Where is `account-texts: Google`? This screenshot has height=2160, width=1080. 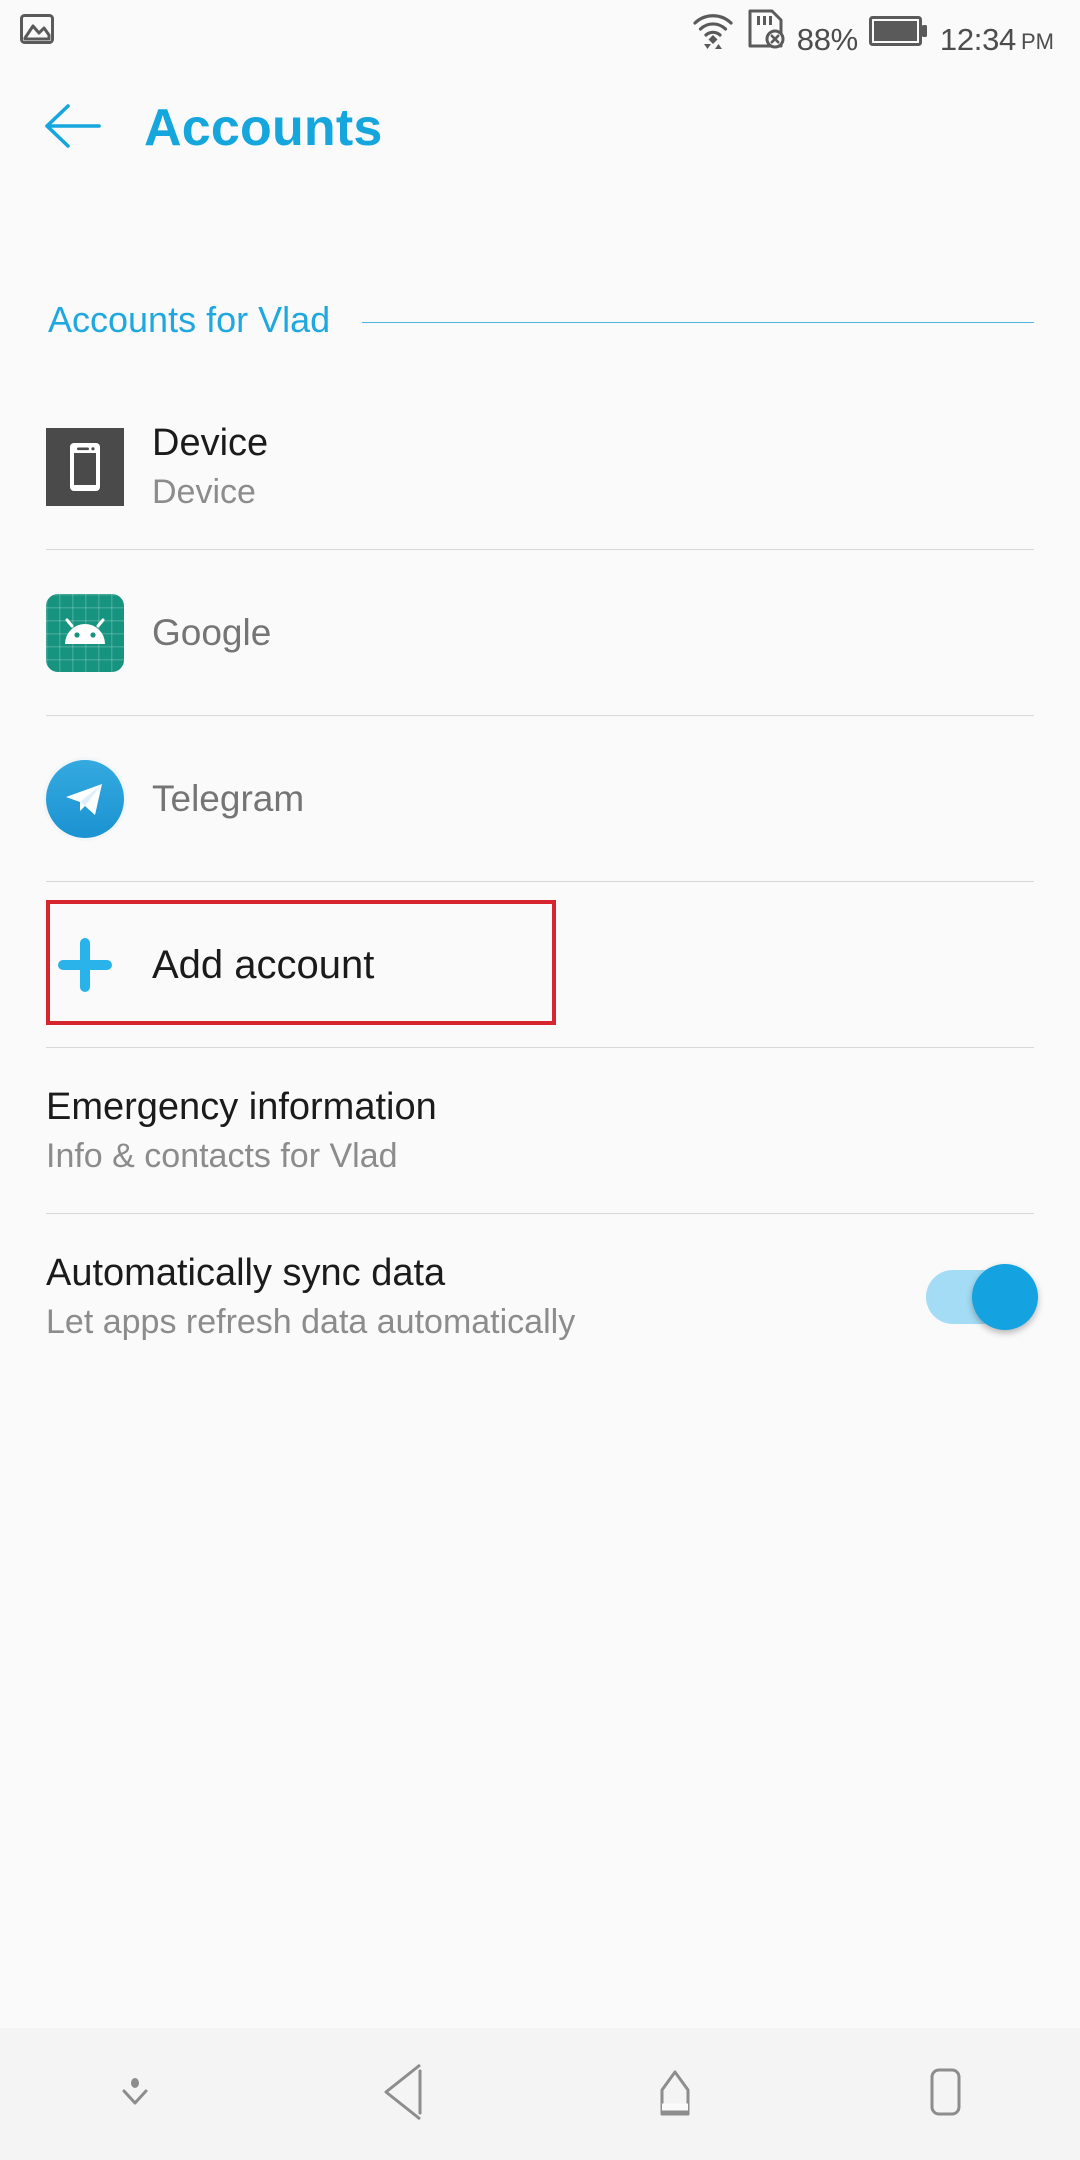
account-texts: Google is located at coordinates (593, 633).